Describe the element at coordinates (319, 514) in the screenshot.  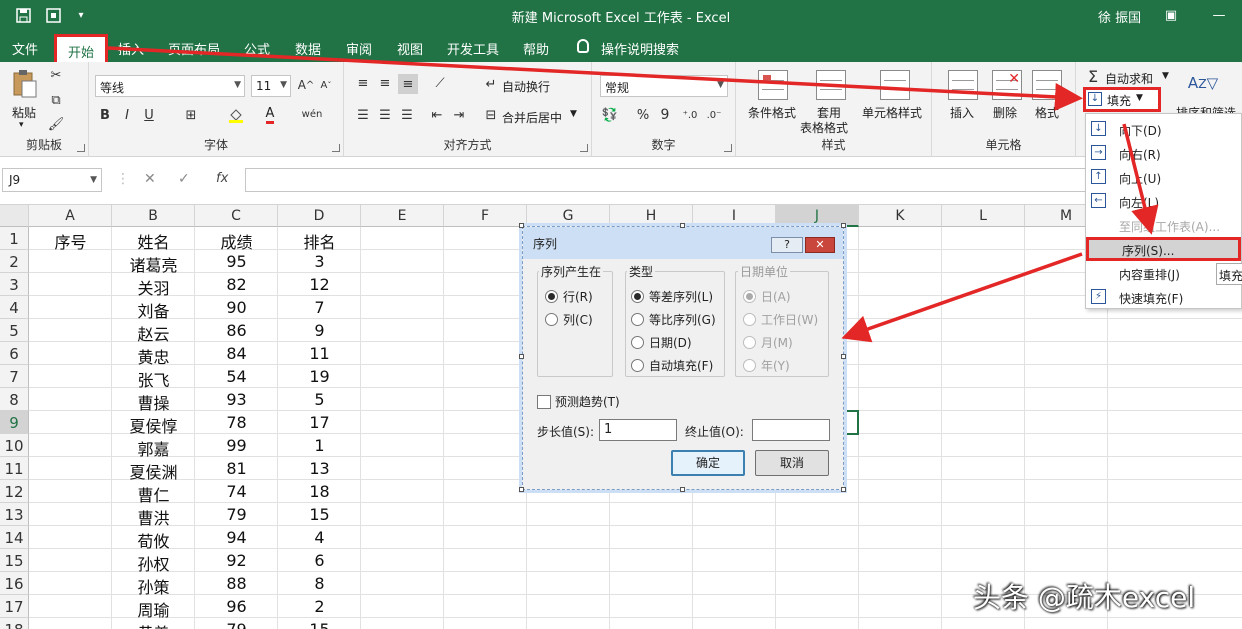
I see `table-cell: 15` at that location.